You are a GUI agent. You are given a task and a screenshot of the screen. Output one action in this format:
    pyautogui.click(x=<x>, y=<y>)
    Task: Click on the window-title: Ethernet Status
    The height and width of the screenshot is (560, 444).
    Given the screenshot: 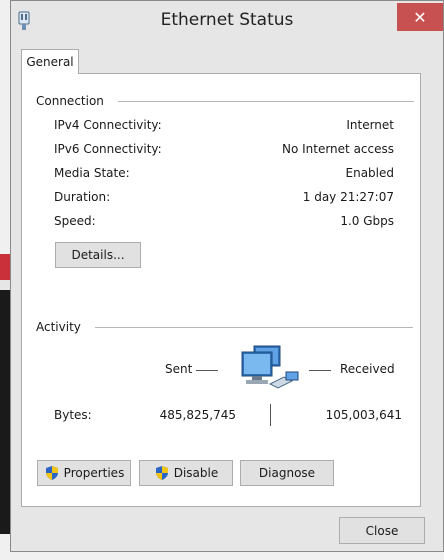 What is the action you would take?
    pyautogui.click(x=227, y=20)
    